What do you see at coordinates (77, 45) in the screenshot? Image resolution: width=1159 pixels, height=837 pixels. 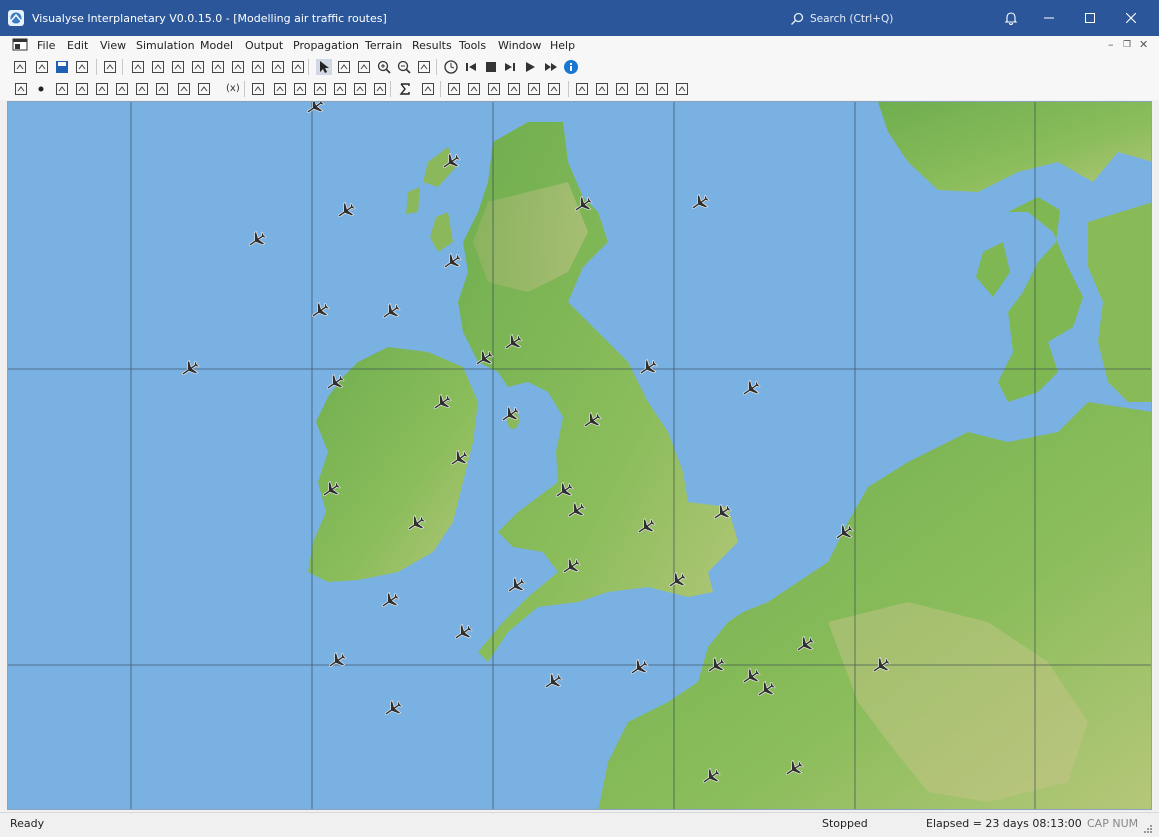 I see `menu-edit: Edit` at bounding box center [77, 45].